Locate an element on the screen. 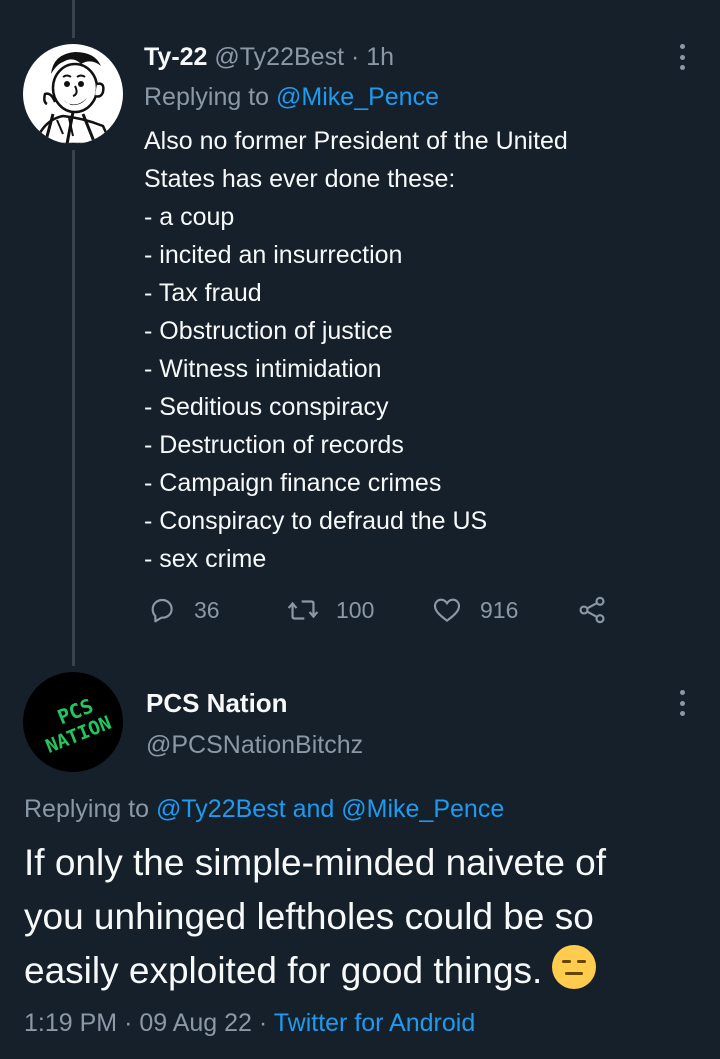 The image size is (720, 1059). reply-button: 36 is located at coordinates (183, 610).